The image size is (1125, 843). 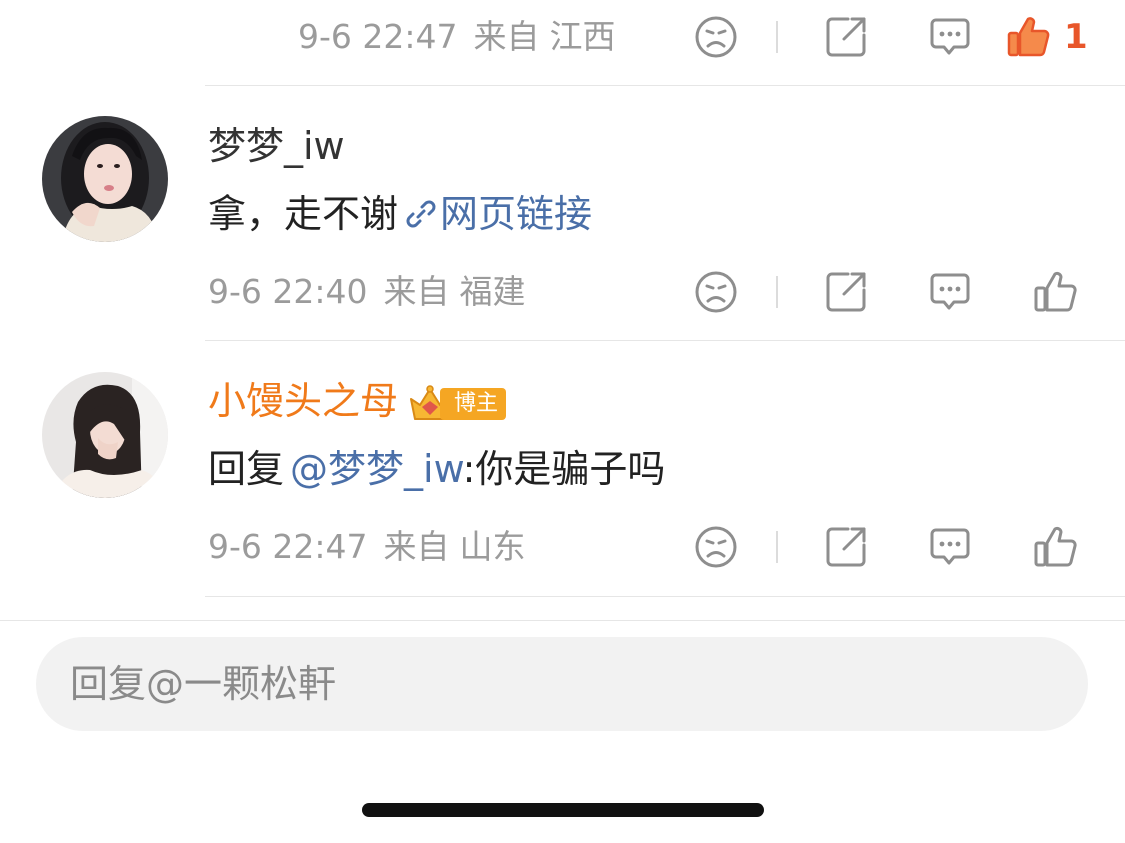 I want to click on badge-label: 博主, so click(x=473, y=403).